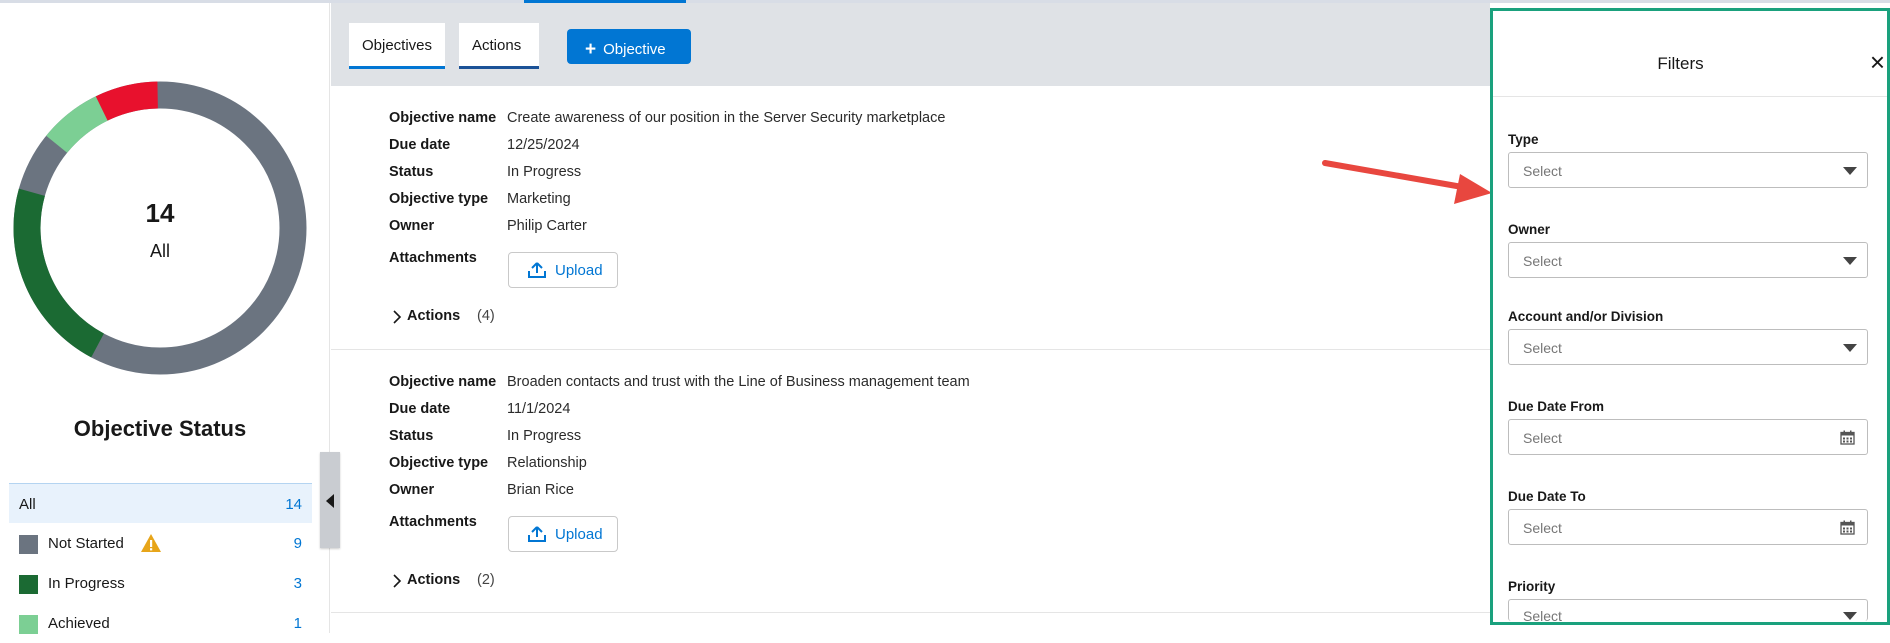 This screenshot has width=1890, height=643. What do you see at coordinates (486, 580) in the screenshot?
I see `actions-count: (2)` at bounding box center [486, 580].